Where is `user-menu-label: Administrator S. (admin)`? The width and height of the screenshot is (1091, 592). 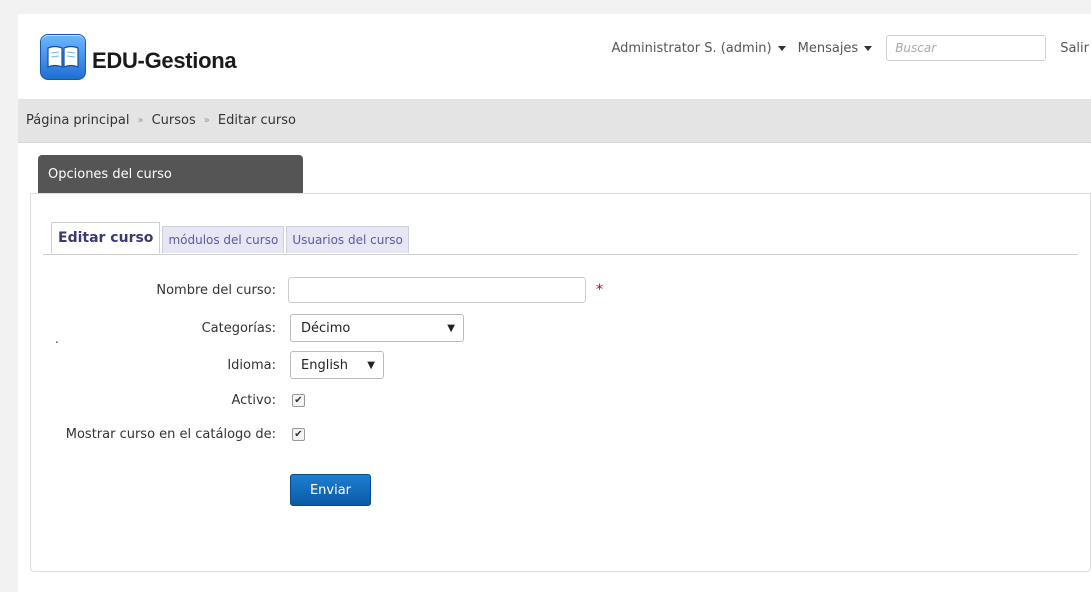 user-menu-label: Administrator S. (admin) is located at coordinates (691, 48).